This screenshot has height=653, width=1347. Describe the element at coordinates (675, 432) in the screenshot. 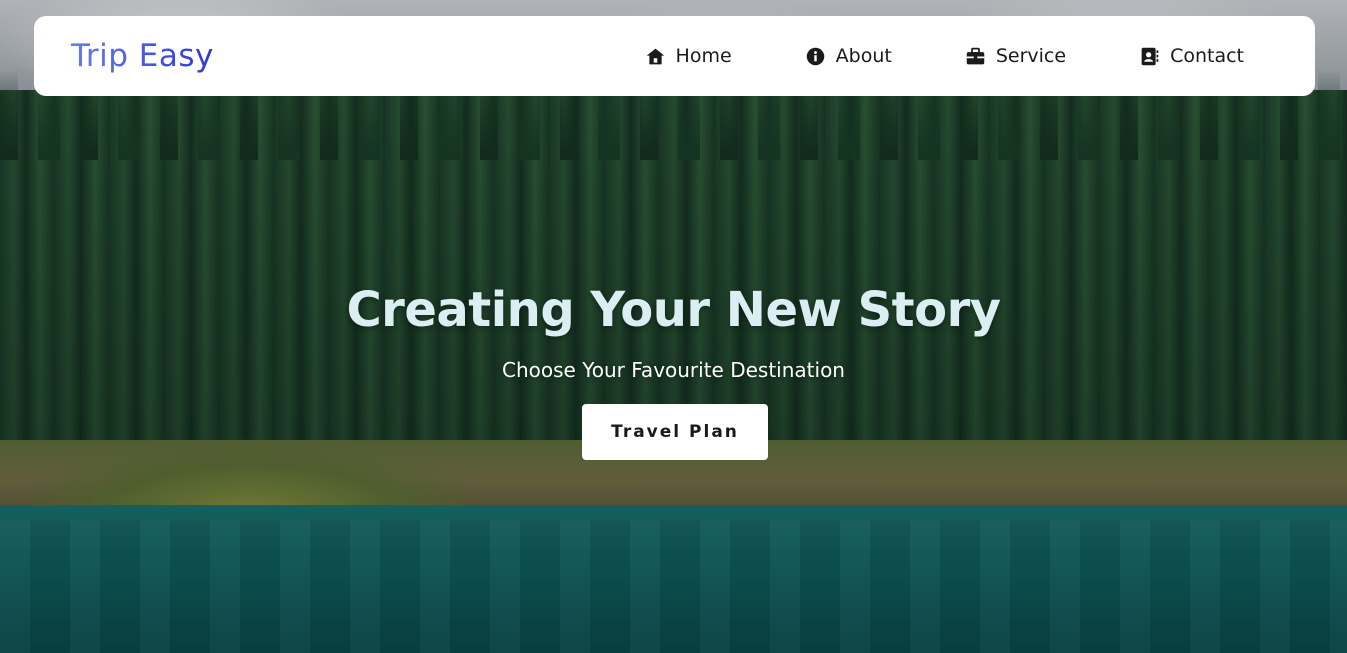

I see `travel-plan-button: Travel Plan` at that location.